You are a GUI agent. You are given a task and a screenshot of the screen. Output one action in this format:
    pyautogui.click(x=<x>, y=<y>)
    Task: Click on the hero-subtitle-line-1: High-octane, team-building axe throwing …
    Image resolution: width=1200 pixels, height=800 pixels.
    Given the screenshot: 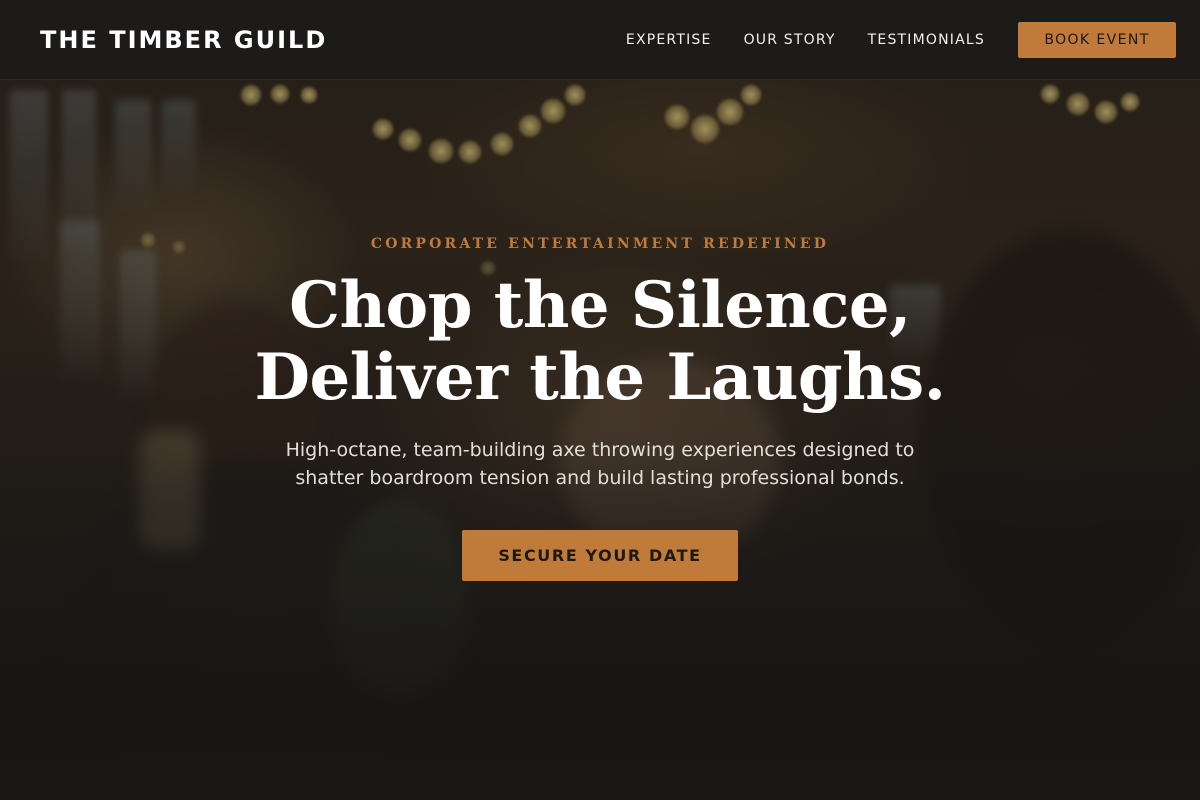 What is the action you would take?
    pyautogui.click(x=600, y=450)
    